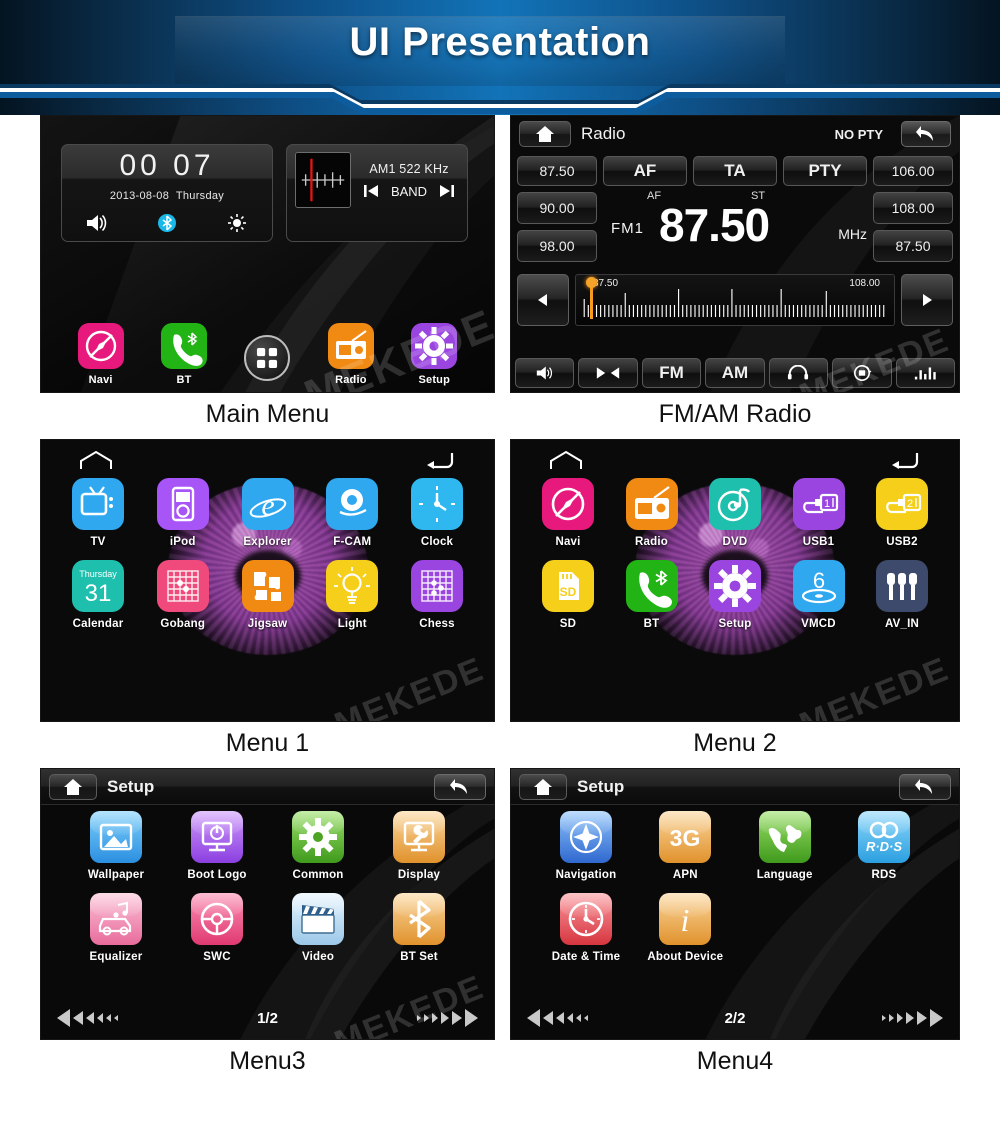 This screenshot has width=1000, height=1130. I want to click on dock-item-navi: Navi, so click(101, 354).